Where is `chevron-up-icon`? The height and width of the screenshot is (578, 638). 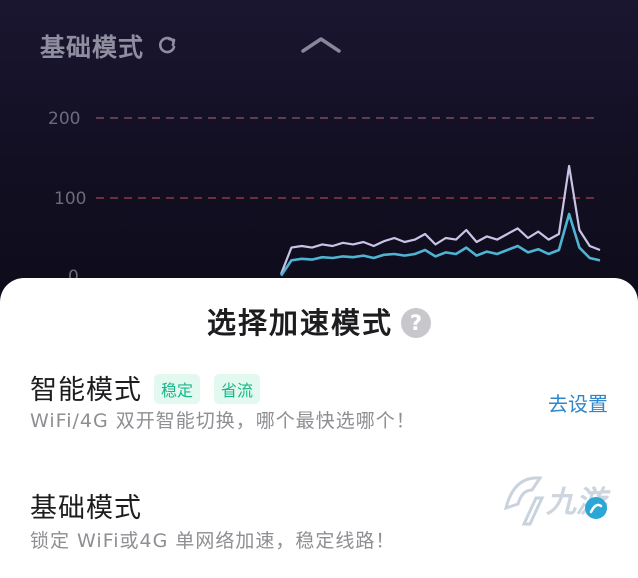 chevron-up-icon is located at coordinates (321, 45).